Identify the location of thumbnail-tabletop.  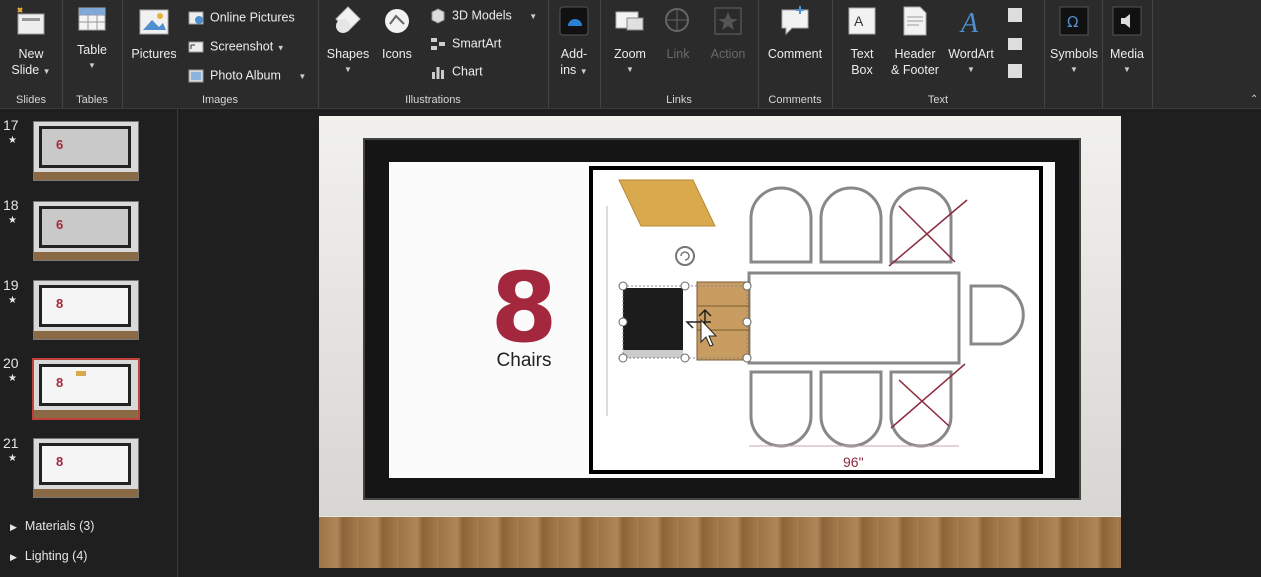
(81, 373).